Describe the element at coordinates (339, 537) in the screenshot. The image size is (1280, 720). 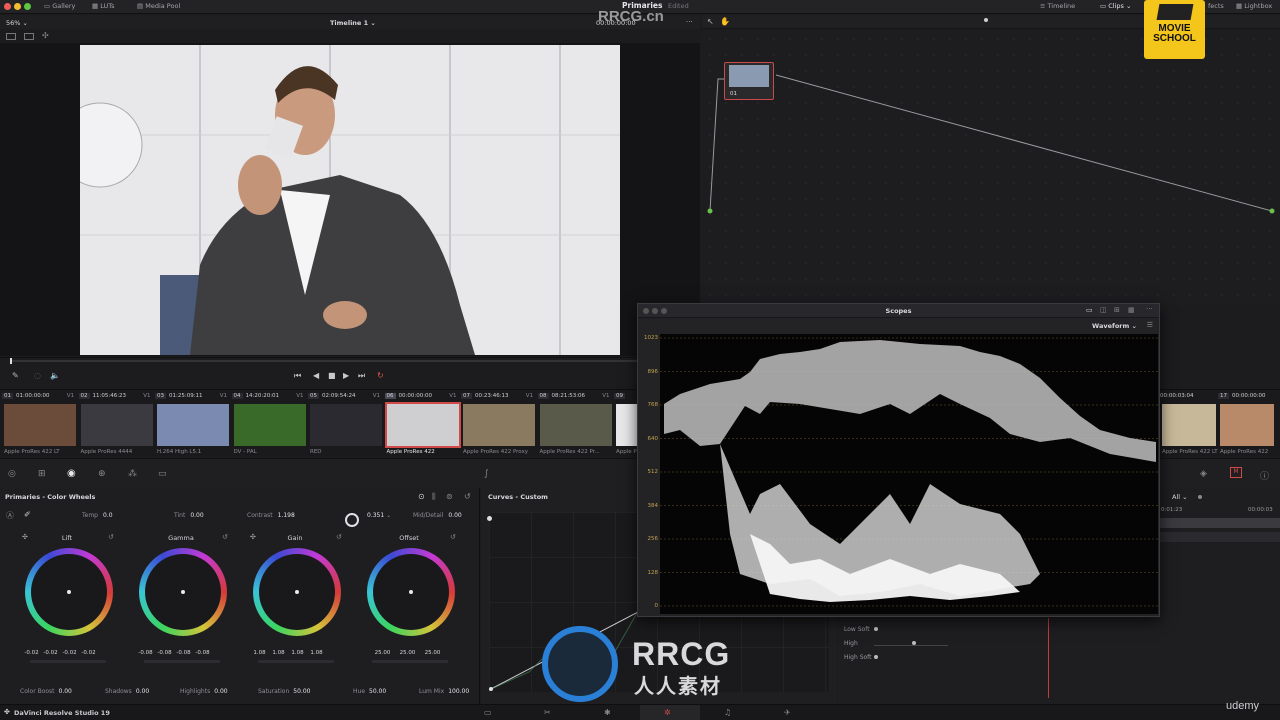
I see `gain-reset-icon: ↺` at that location.